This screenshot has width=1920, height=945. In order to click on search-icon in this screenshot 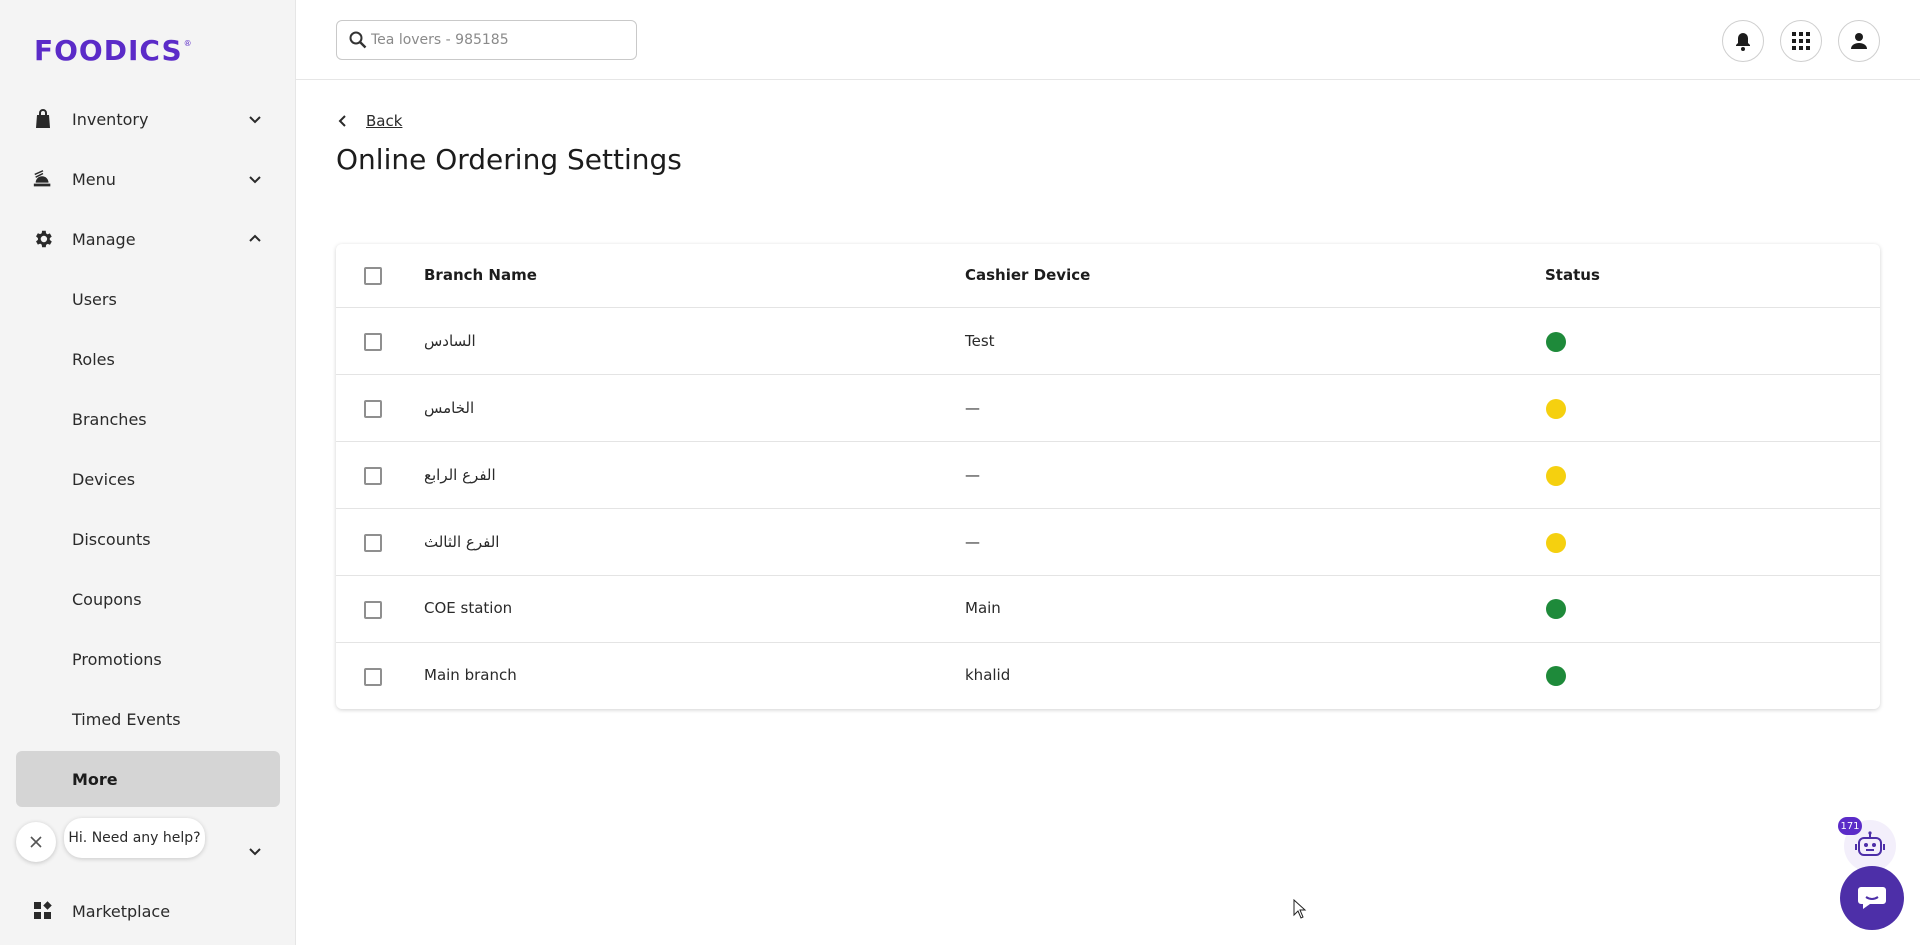, I will do `click(358, 40)`.